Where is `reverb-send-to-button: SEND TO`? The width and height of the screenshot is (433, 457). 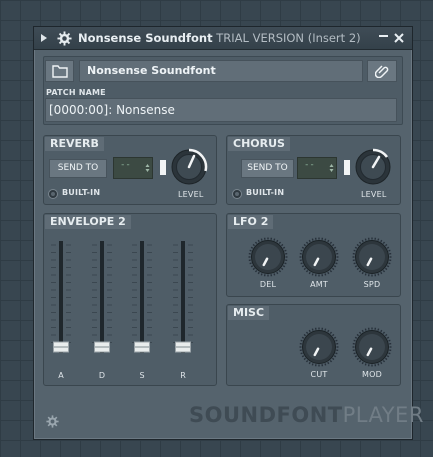 reverb-send-to-button: SEND TO is located at coordinates (78, 168).